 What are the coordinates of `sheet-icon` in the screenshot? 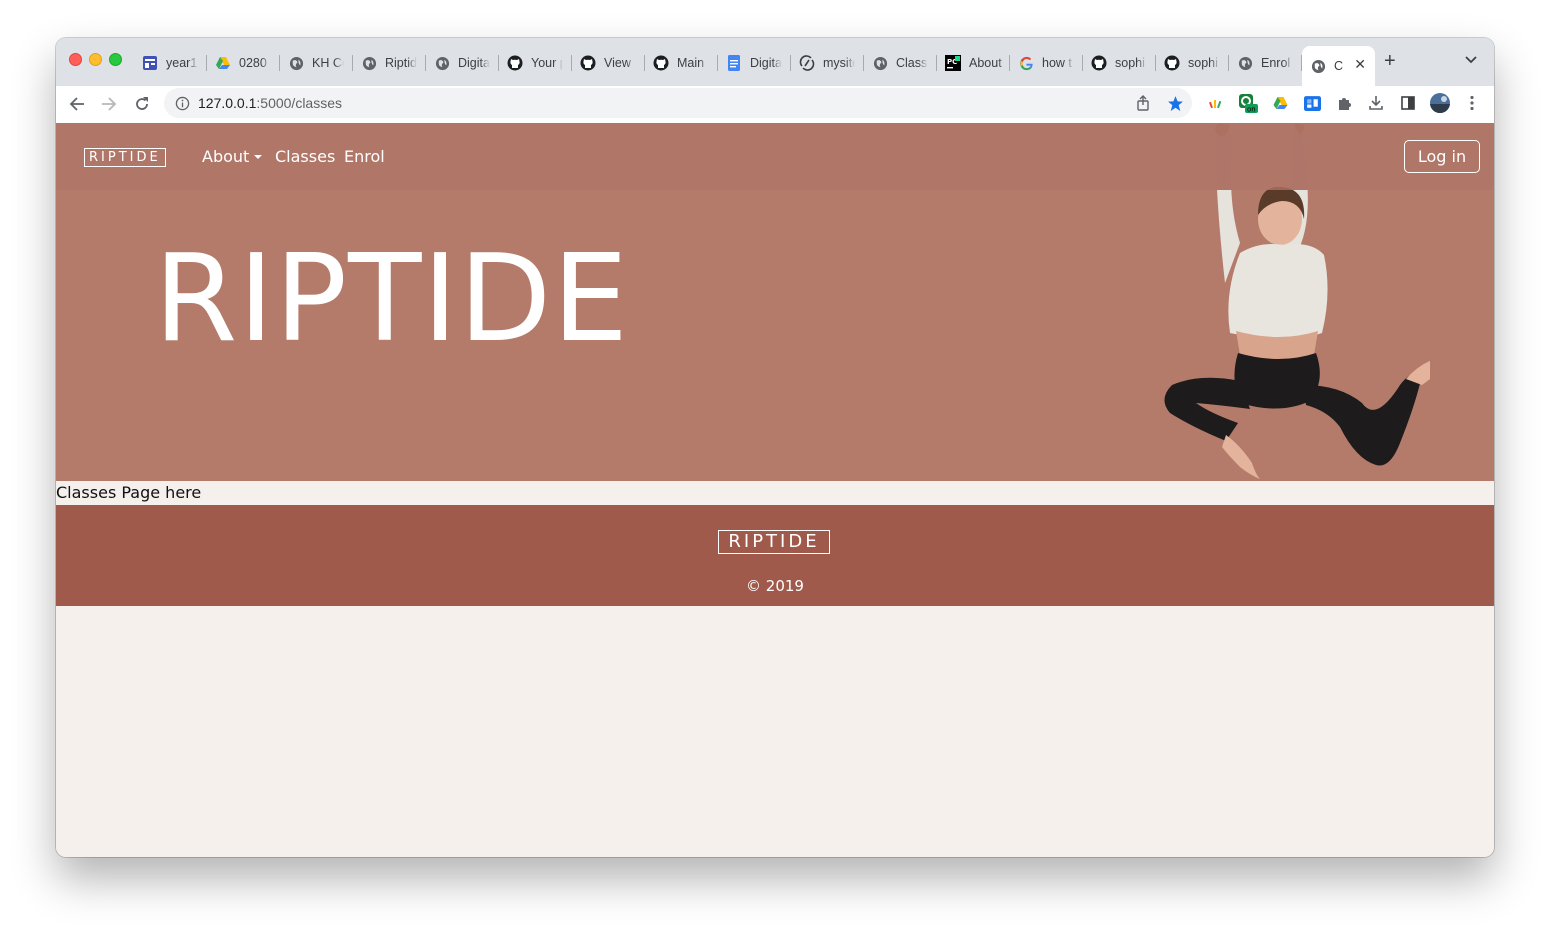 It's located at (150, 63).